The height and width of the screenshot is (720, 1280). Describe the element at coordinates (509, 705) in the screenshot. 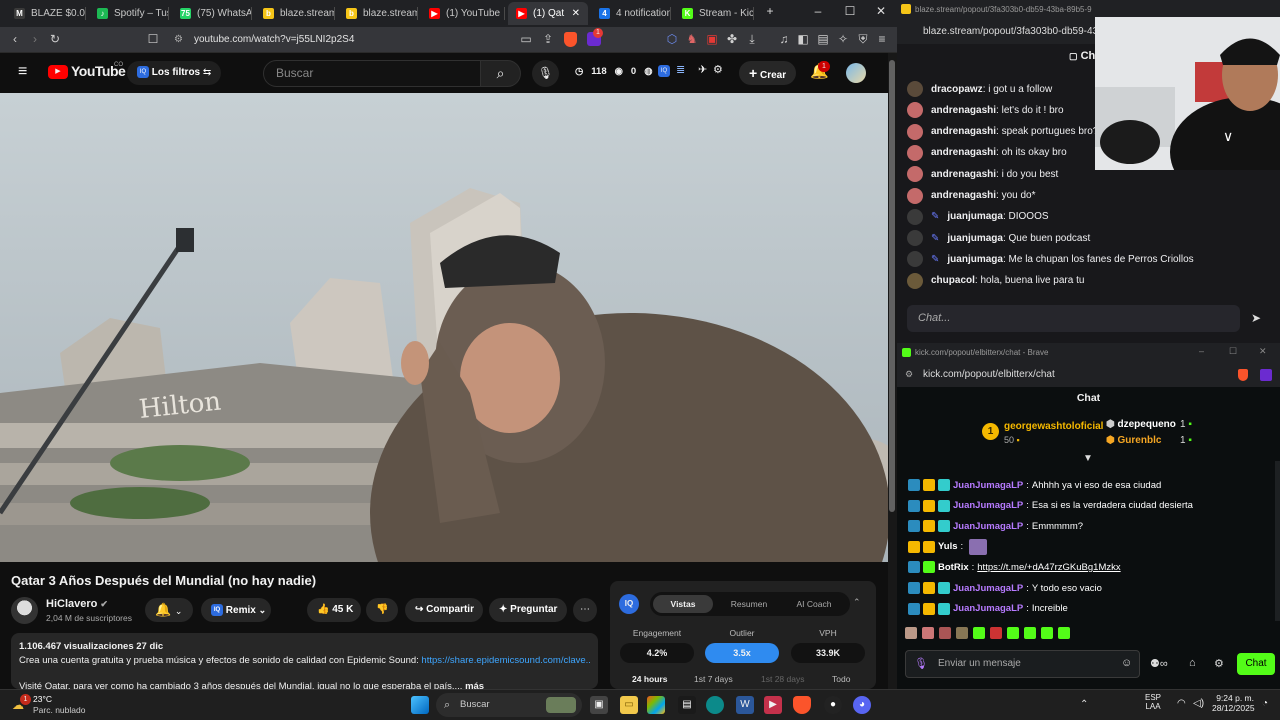

I see `taskbar-search: ⌕ Buscar` at that location.